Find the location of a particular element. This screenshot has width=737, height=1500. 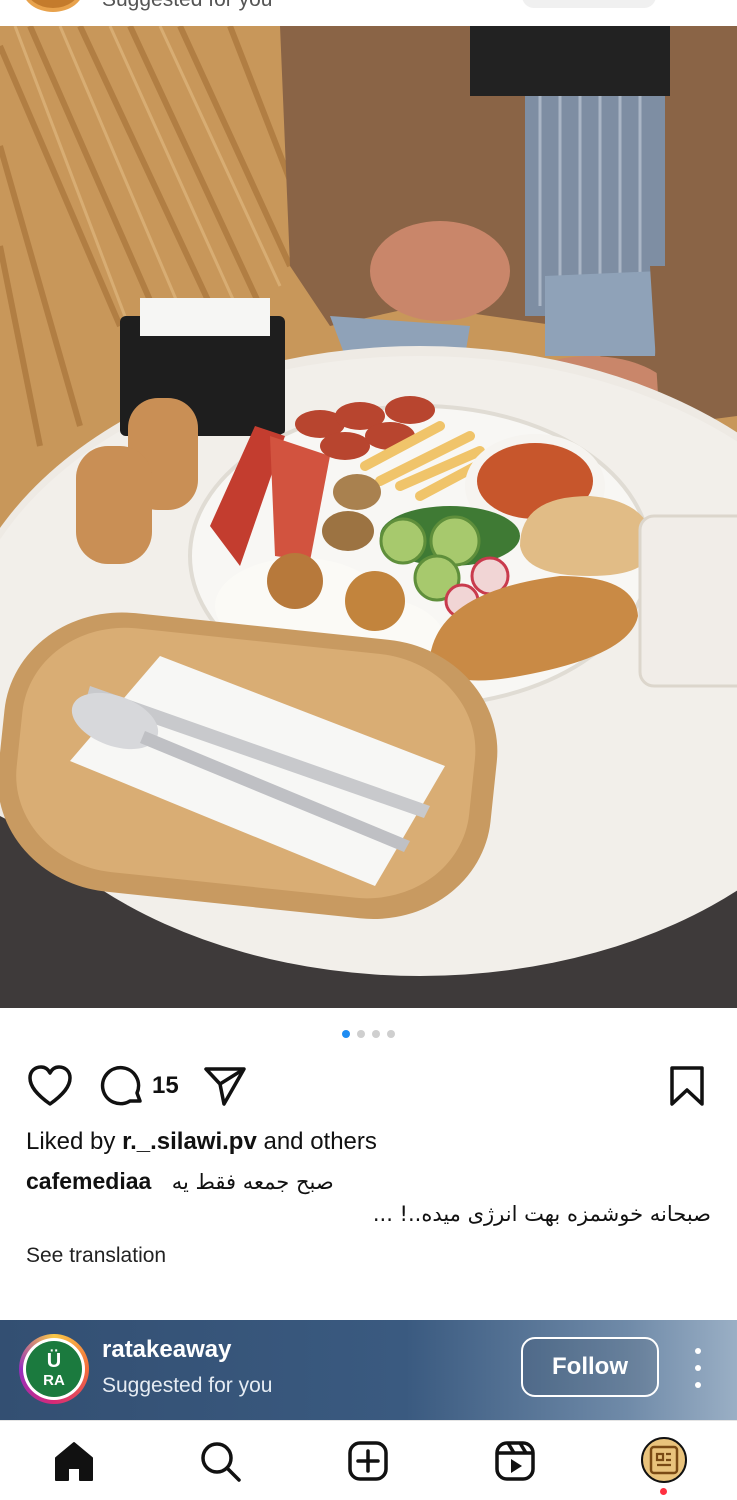

paper-plane-icon is located at coordinates (225, 1086).